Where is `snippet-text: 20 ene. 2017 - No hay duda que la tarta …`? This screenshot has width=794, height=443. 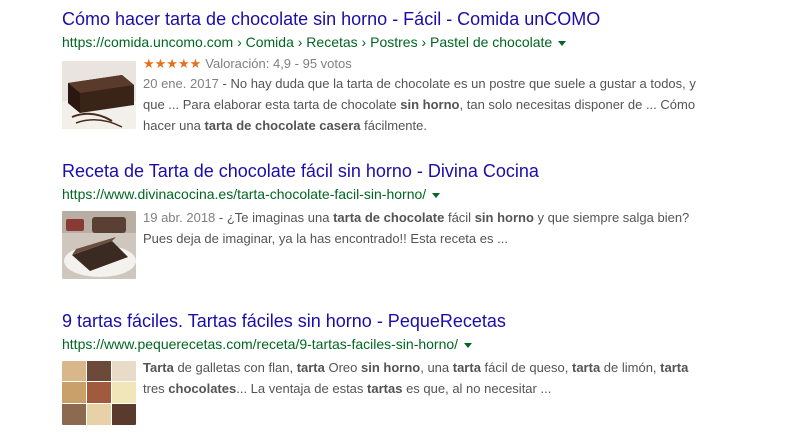 snippet-text: 20 ene. 2017 - No hay duda que la tarta … is located at coordinates (422, 104).